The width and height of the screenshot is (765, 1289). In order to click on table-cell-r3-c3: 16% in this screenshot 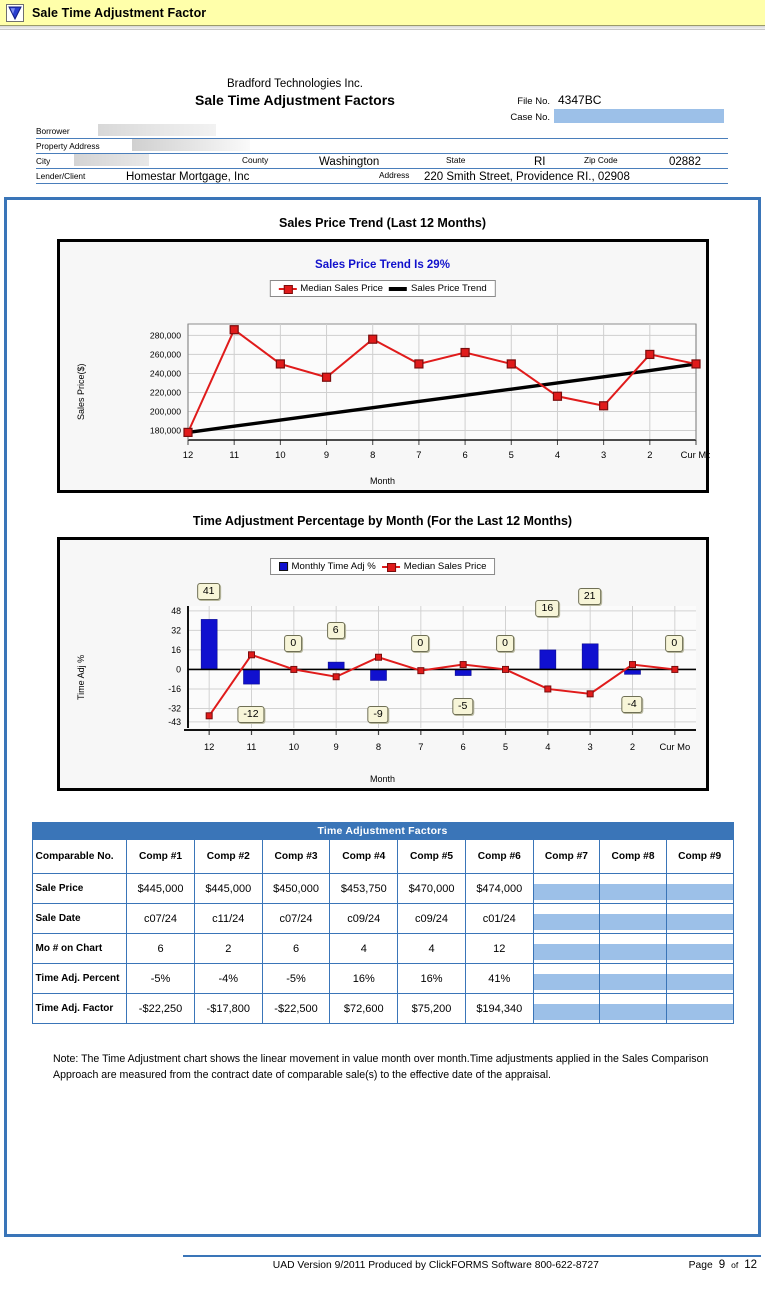, I will do `click(364, 978)`.